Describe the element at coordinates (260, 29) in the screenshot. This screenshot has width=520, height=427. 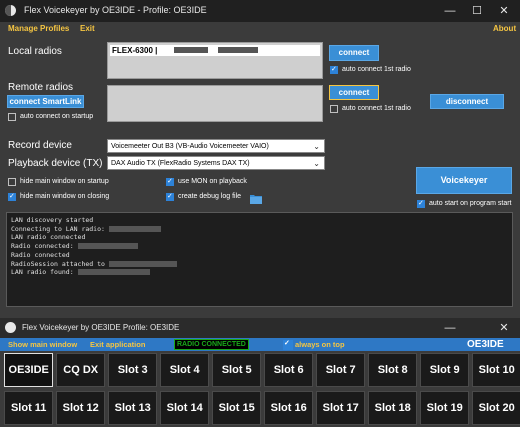
I see `menu-bar: Manage Profiles Exit About` at that location.